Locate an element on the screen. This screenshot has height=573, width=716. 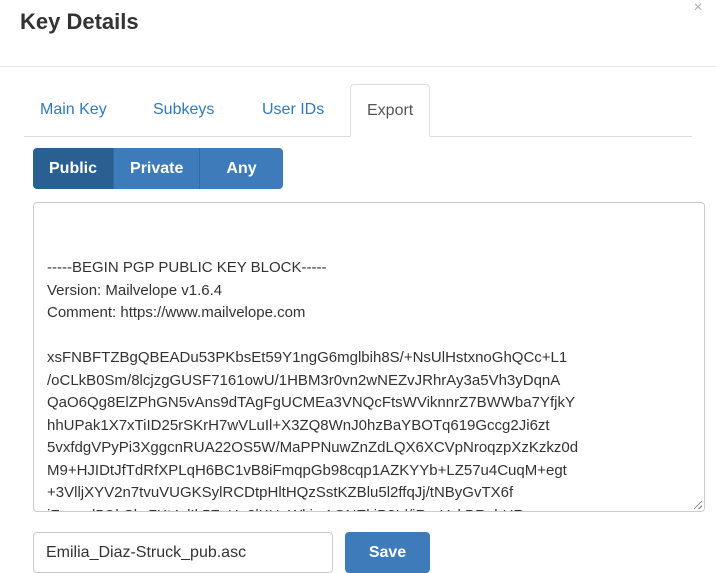
tab-main-key: Main Key is located at coordinates (73, 109).